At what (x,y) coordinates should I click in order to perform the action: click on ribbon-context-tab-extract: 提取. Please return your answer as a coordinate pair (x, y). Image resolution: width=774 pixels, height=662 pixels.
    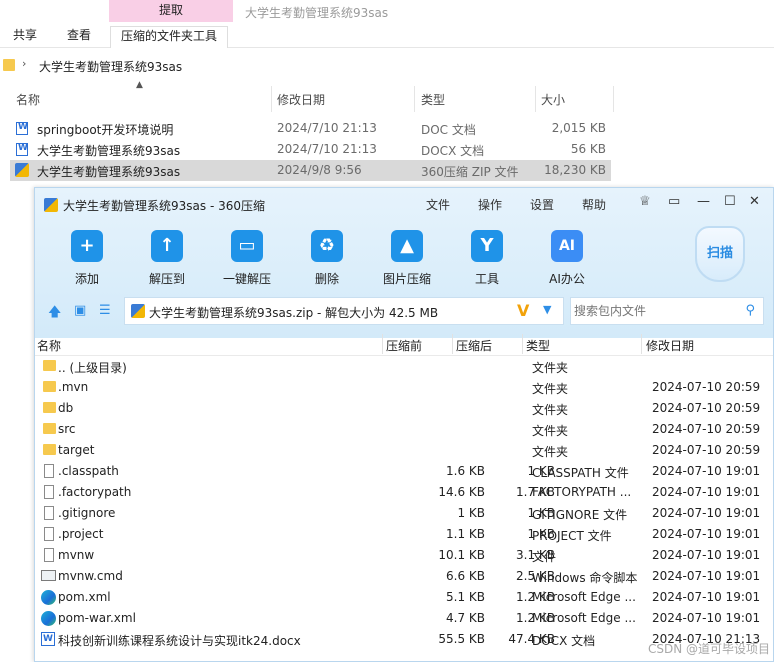
    Looking at the image, I should click on (171, 11).